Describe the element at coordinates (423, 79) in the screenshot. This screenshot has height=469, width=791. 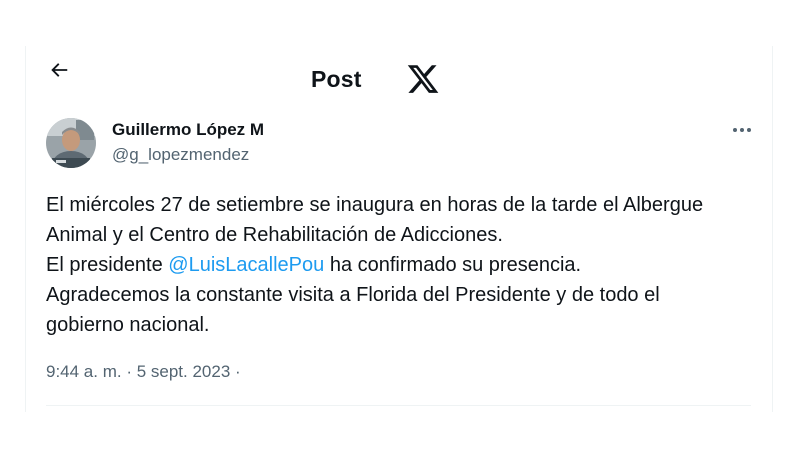
I see `x-logo-icon` at that location.